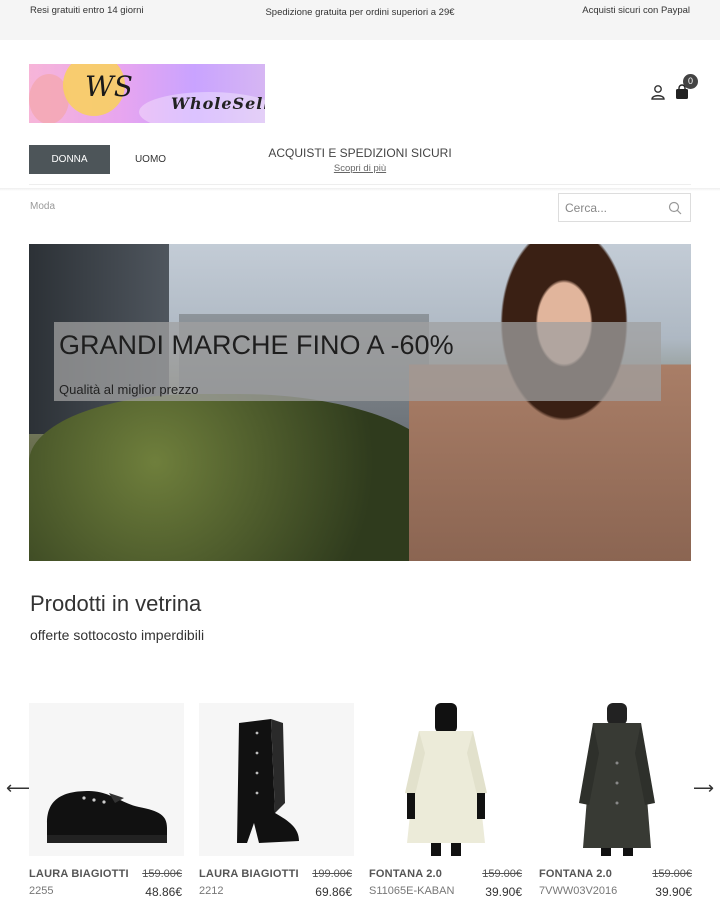 The height and width of the screenshot is (915, 720). Describe the element at coordinates (616, 881) in the screenshot. I see `product-info: FONTANA 2.0 7VWW03V2016 159.00€ 39.90€` at that location.